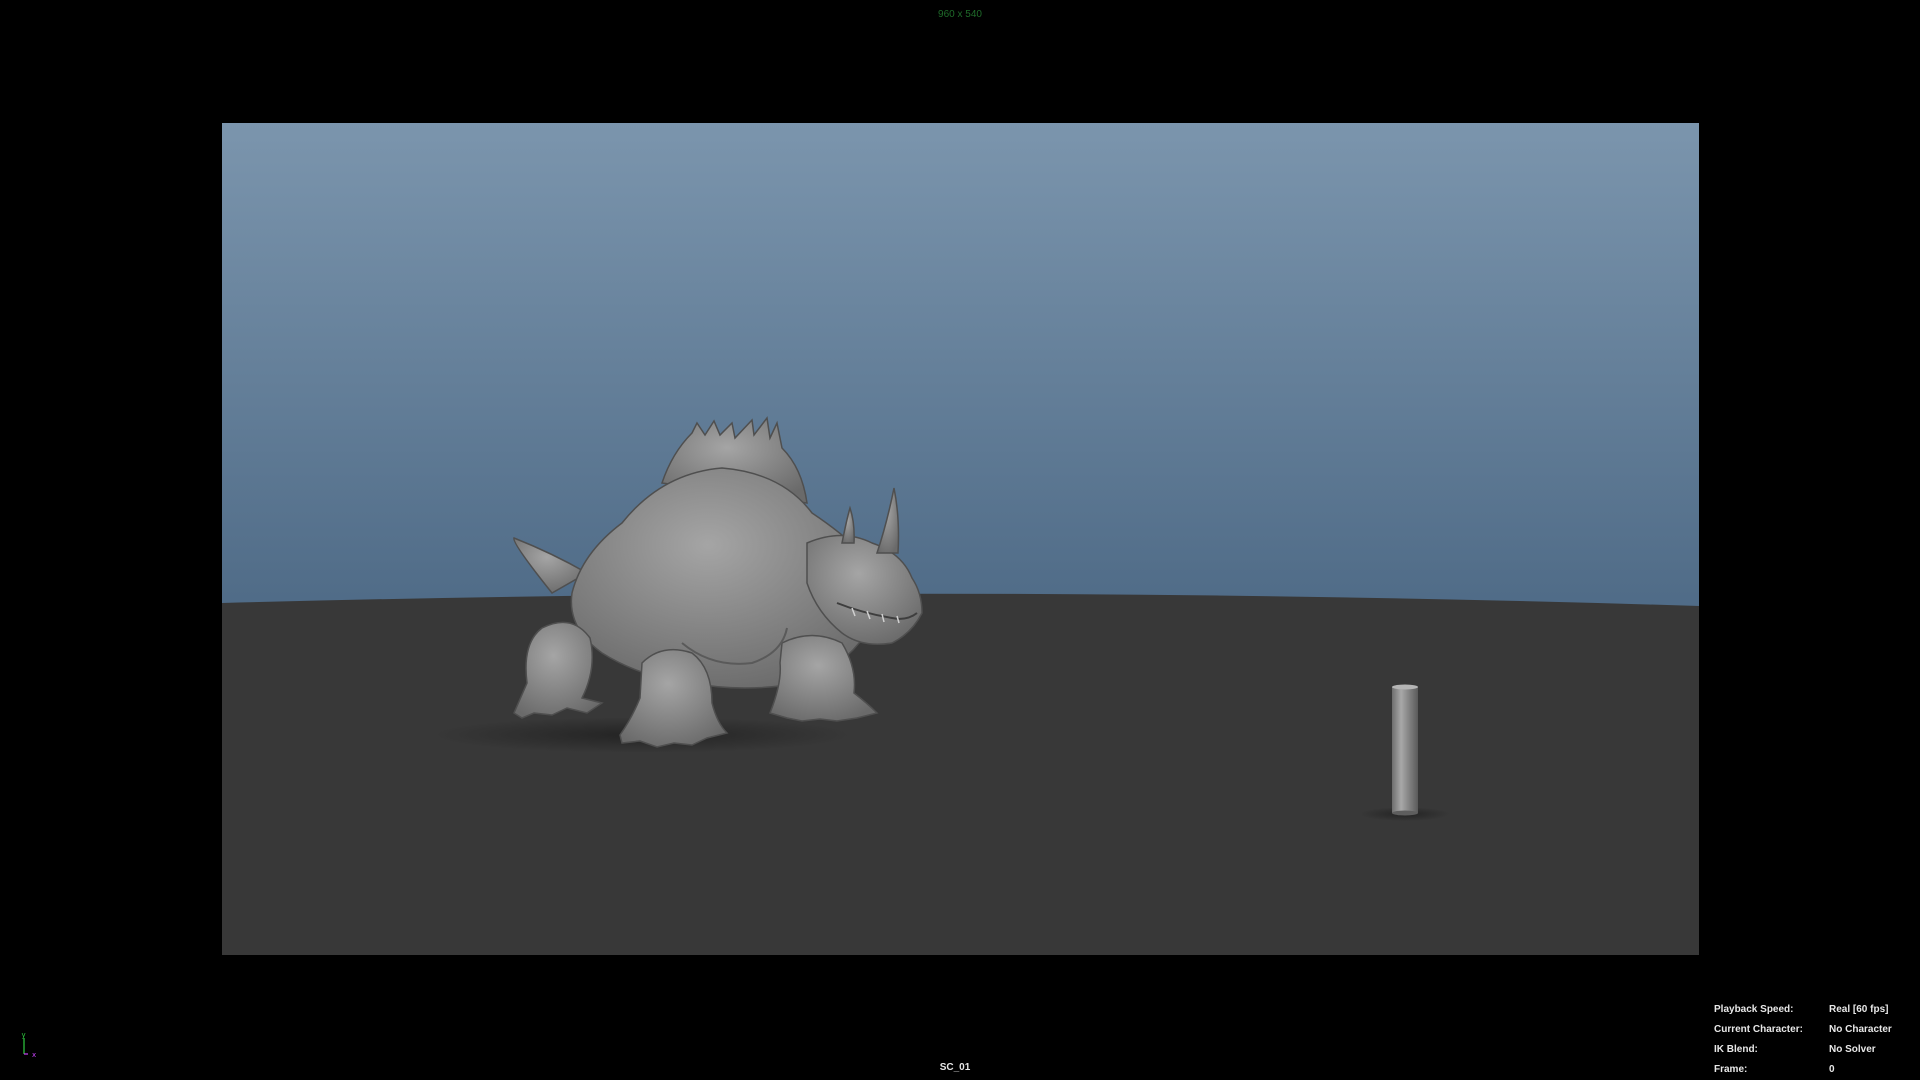 The width and height of the screenshot is (1920, 1080). What do you see at coordinates (1812, 1030) in the screenshot?
I see `hud-row-current-character: Current Character: No Character` at bounding box center [1812, 1030].